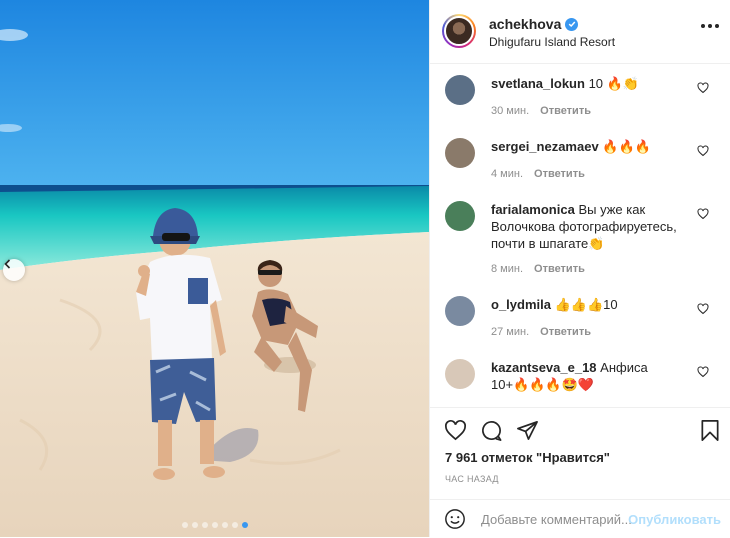 This screenshot has width=730, height=538. Describe the element at coordinates (527, 457) in the screenshot. I see `likes-count: 7 961 отметок "Нравится"` at that location.